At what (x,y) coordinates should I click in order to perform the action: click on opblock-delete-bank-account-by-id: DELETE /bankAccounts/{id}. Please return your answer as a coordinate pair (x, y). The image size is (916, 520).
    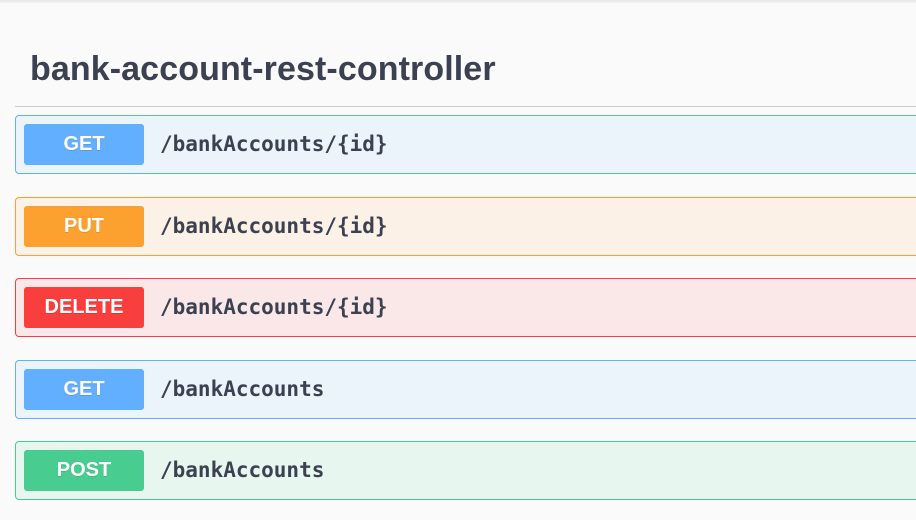
    Looking at the image, I should click on (465, 307).